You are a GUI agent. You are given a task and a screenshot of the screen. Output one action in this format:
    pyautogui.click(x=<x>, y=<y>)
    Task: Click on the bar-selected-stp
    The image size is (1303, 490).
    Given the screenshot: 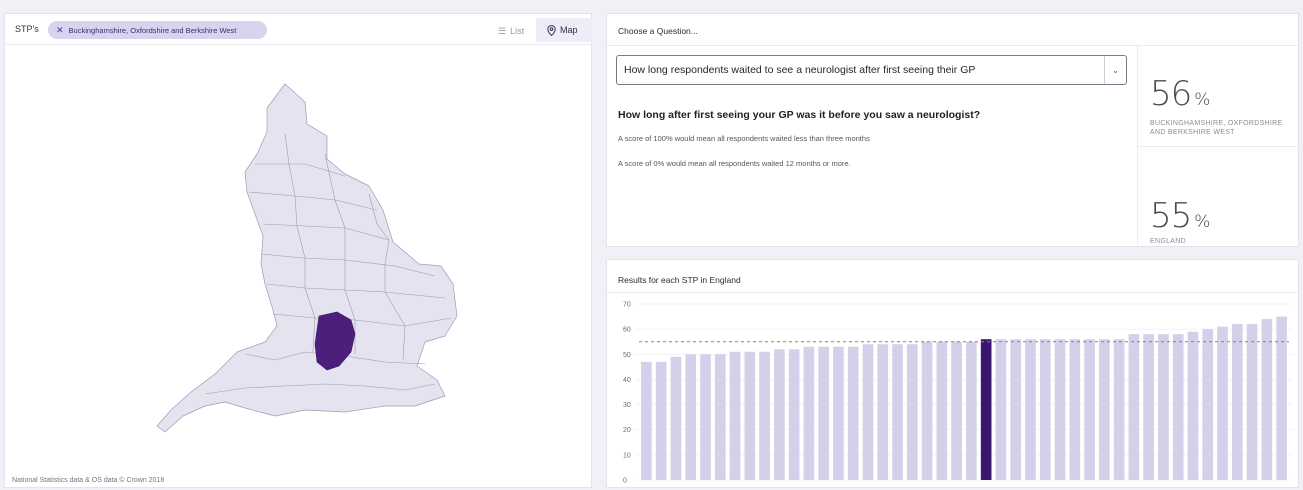 What is the action you would take?
    pyautogui.click(x=986, y=409)
    